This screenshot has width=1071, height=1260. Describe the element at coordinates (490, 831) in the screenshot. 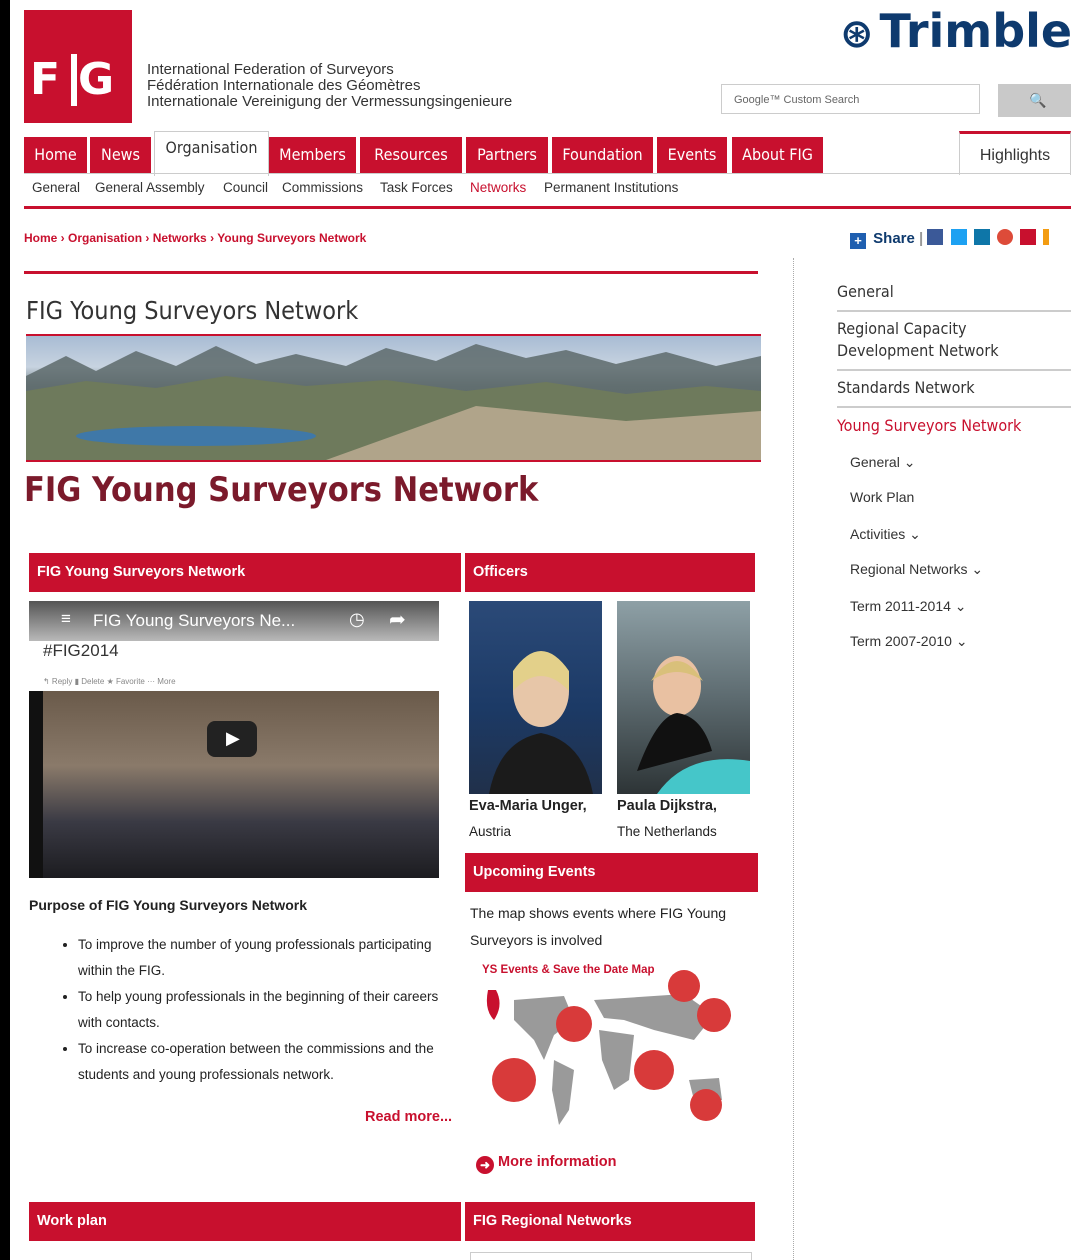

I see `officer-country-1: Austria` at that location.